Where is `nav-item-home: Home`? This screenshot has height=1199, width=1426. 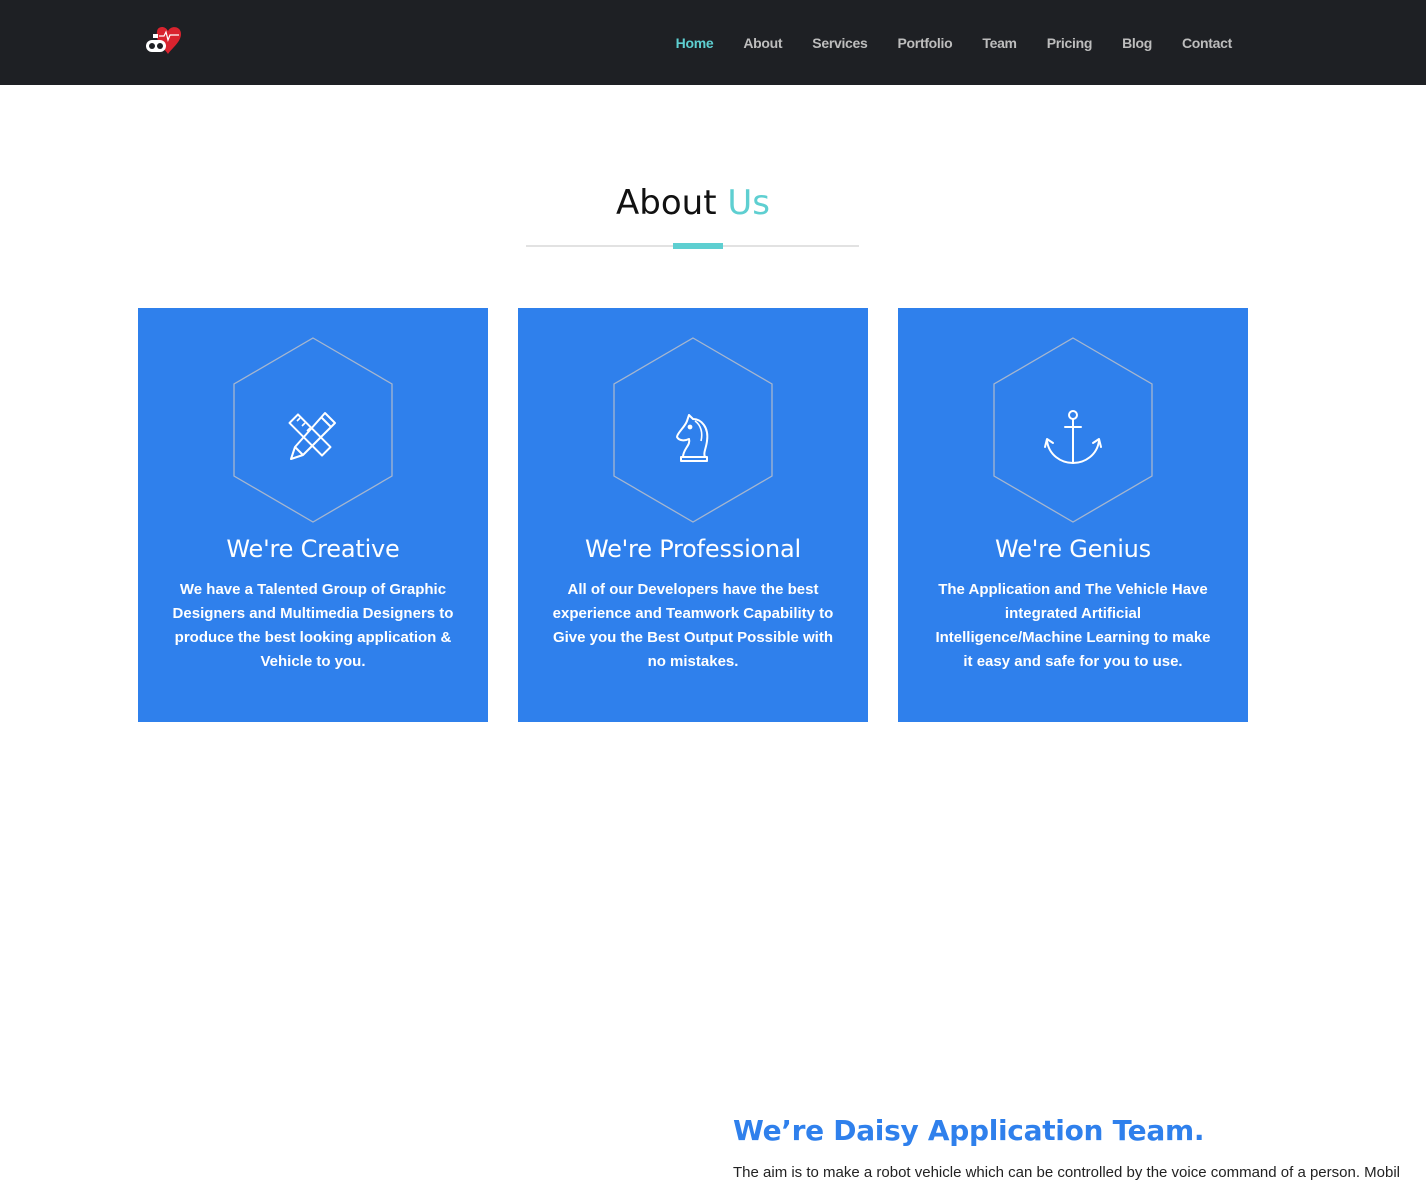 nav-item-home: Home is located at coordinates (695, 43).